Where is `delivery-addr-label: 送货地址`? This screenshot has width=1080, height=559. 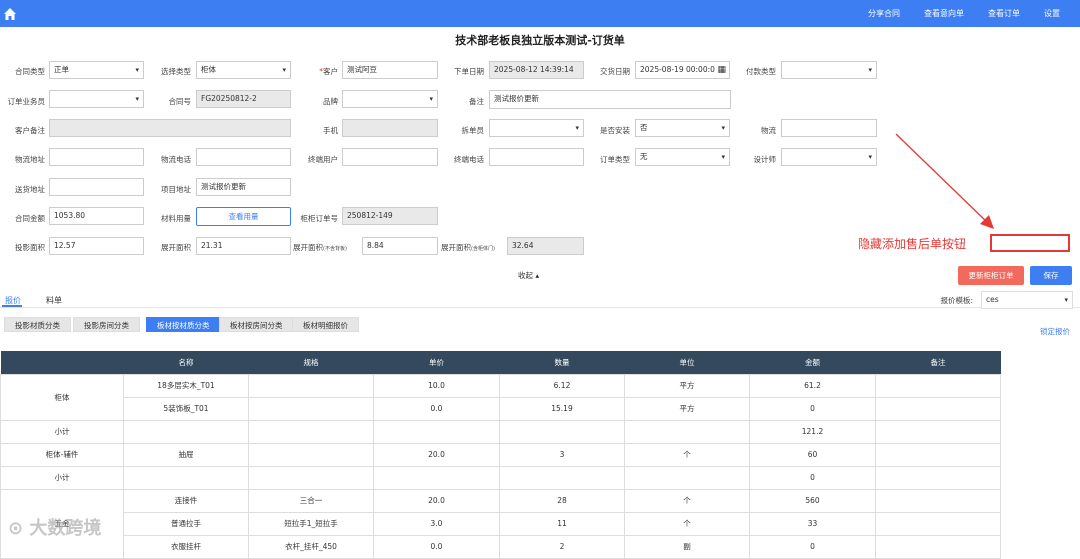 delivery-addr-label: 送货地址 is located at coordinates (30, 189).